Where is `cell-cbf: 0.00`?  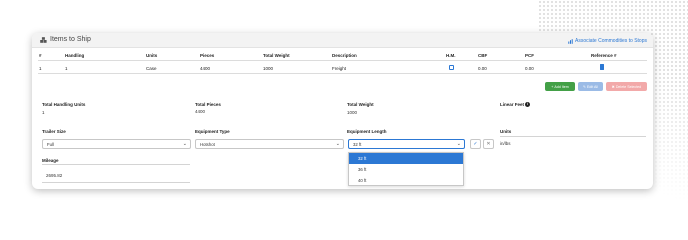
cell-cbf: 0.00 is located at coordinates (482, 68).